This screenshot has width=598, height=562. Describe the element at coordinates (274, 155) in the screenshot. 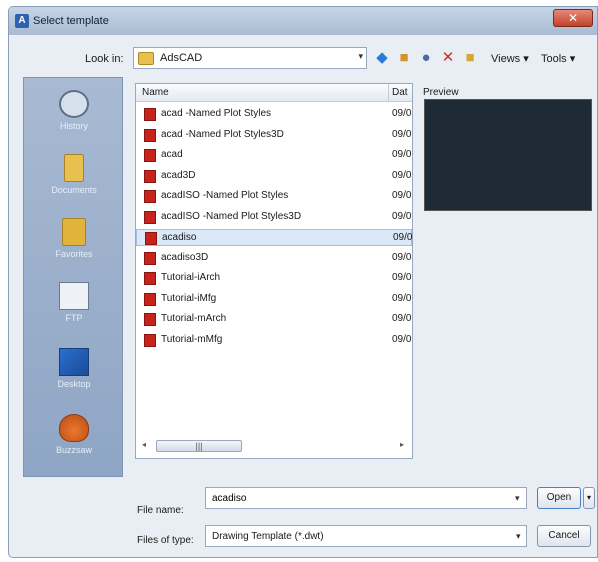

I see `file-row: acad 09/0` at that location.